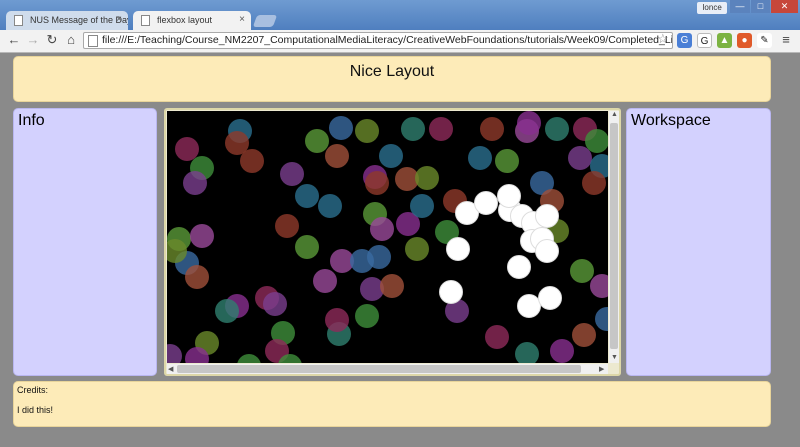 Image resolution: width=800 pixels, height=447 pixels. Describe the element at coordinates (71, 40) in the screenshot. I see `home-icon: ⌂` at that location.